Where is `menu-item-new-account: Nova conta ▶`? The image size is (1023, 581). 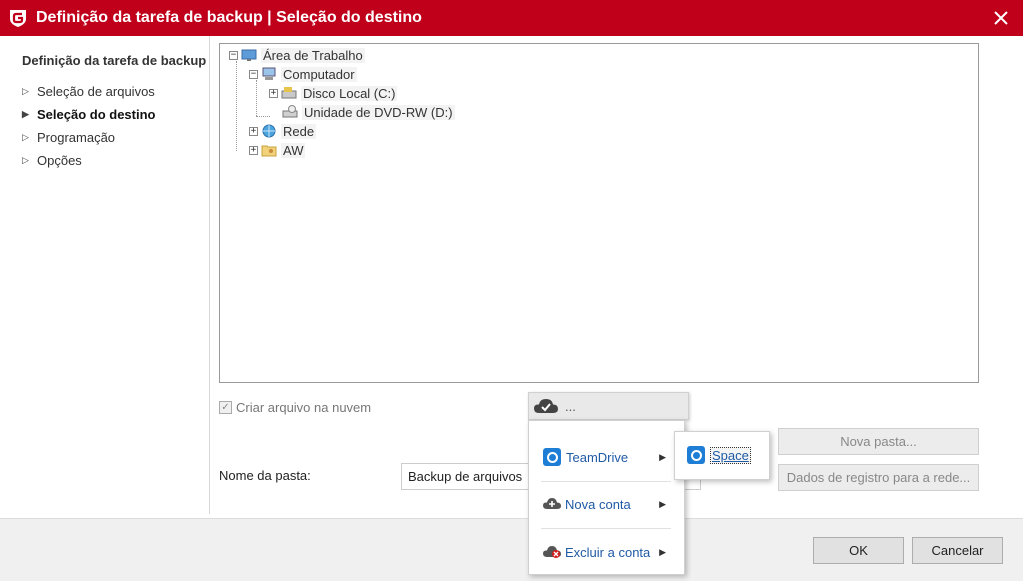
menu-item-new-account: Nova conta ▶ is located at coordinates (606, 504).